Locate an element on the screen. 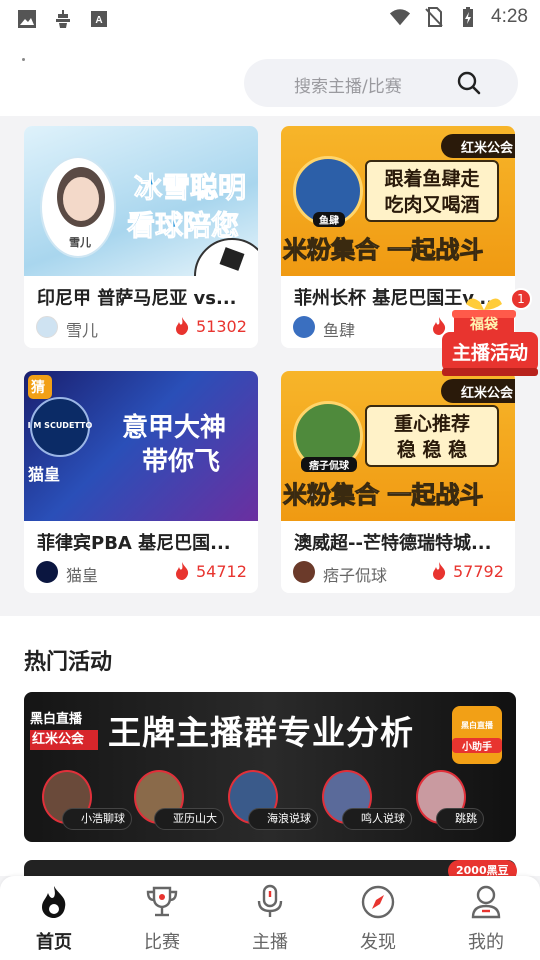 Image resolution: width=540 pixels, height=960 pixels. thumb-name-label: 鱼肆 is located at coordinates (329, 219).